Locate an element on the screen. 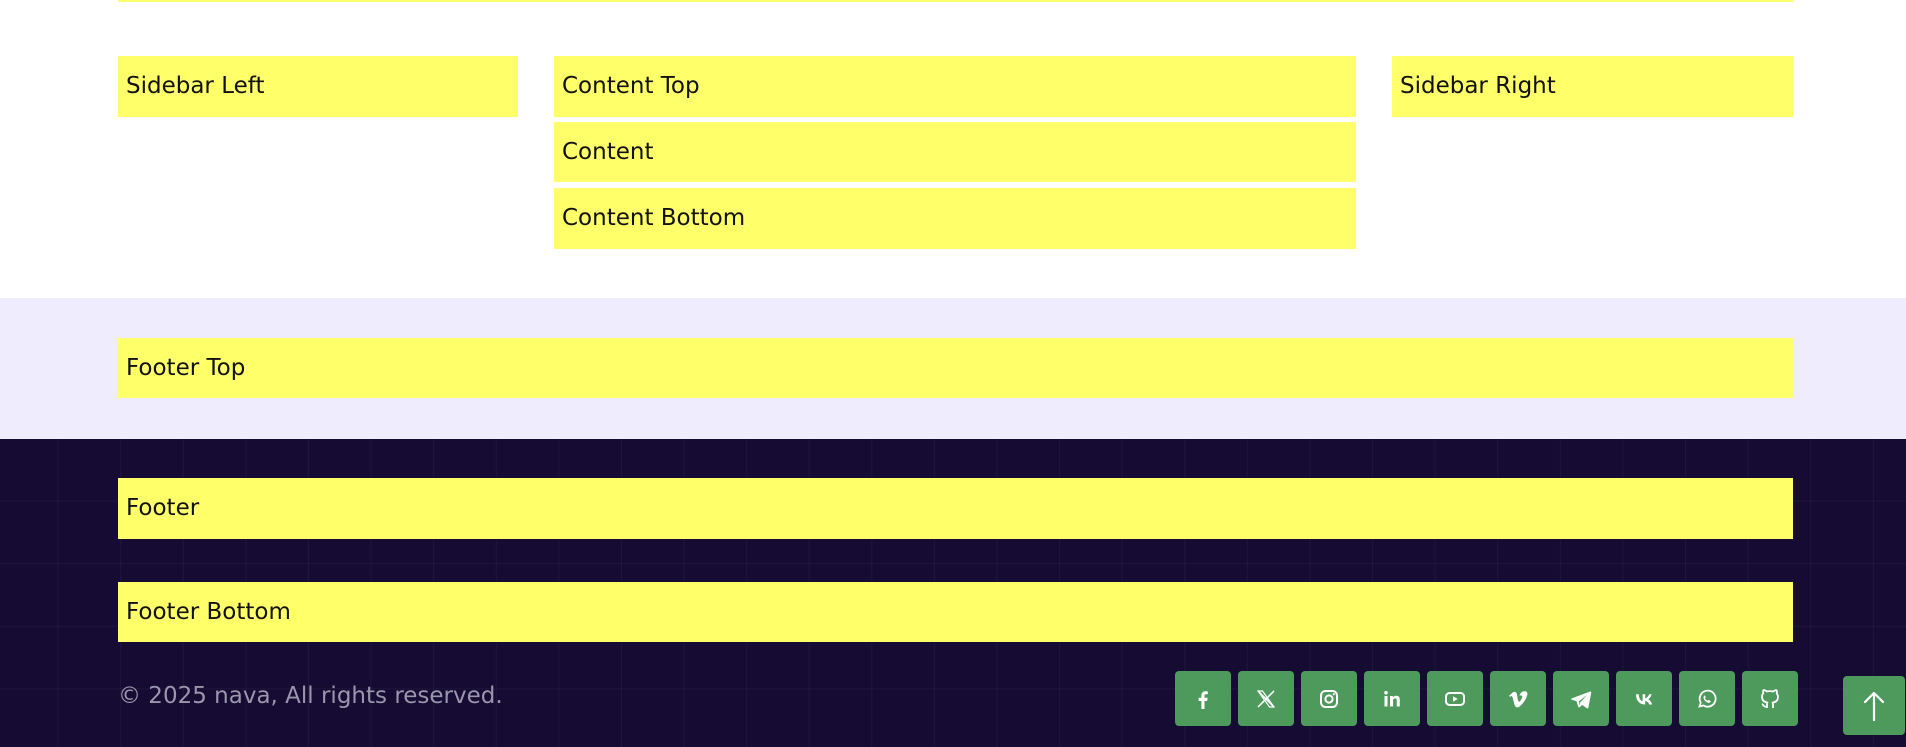 This screenshot has height=747, width=1906. whatsapp-icon is located at coordinates (1707, 698).